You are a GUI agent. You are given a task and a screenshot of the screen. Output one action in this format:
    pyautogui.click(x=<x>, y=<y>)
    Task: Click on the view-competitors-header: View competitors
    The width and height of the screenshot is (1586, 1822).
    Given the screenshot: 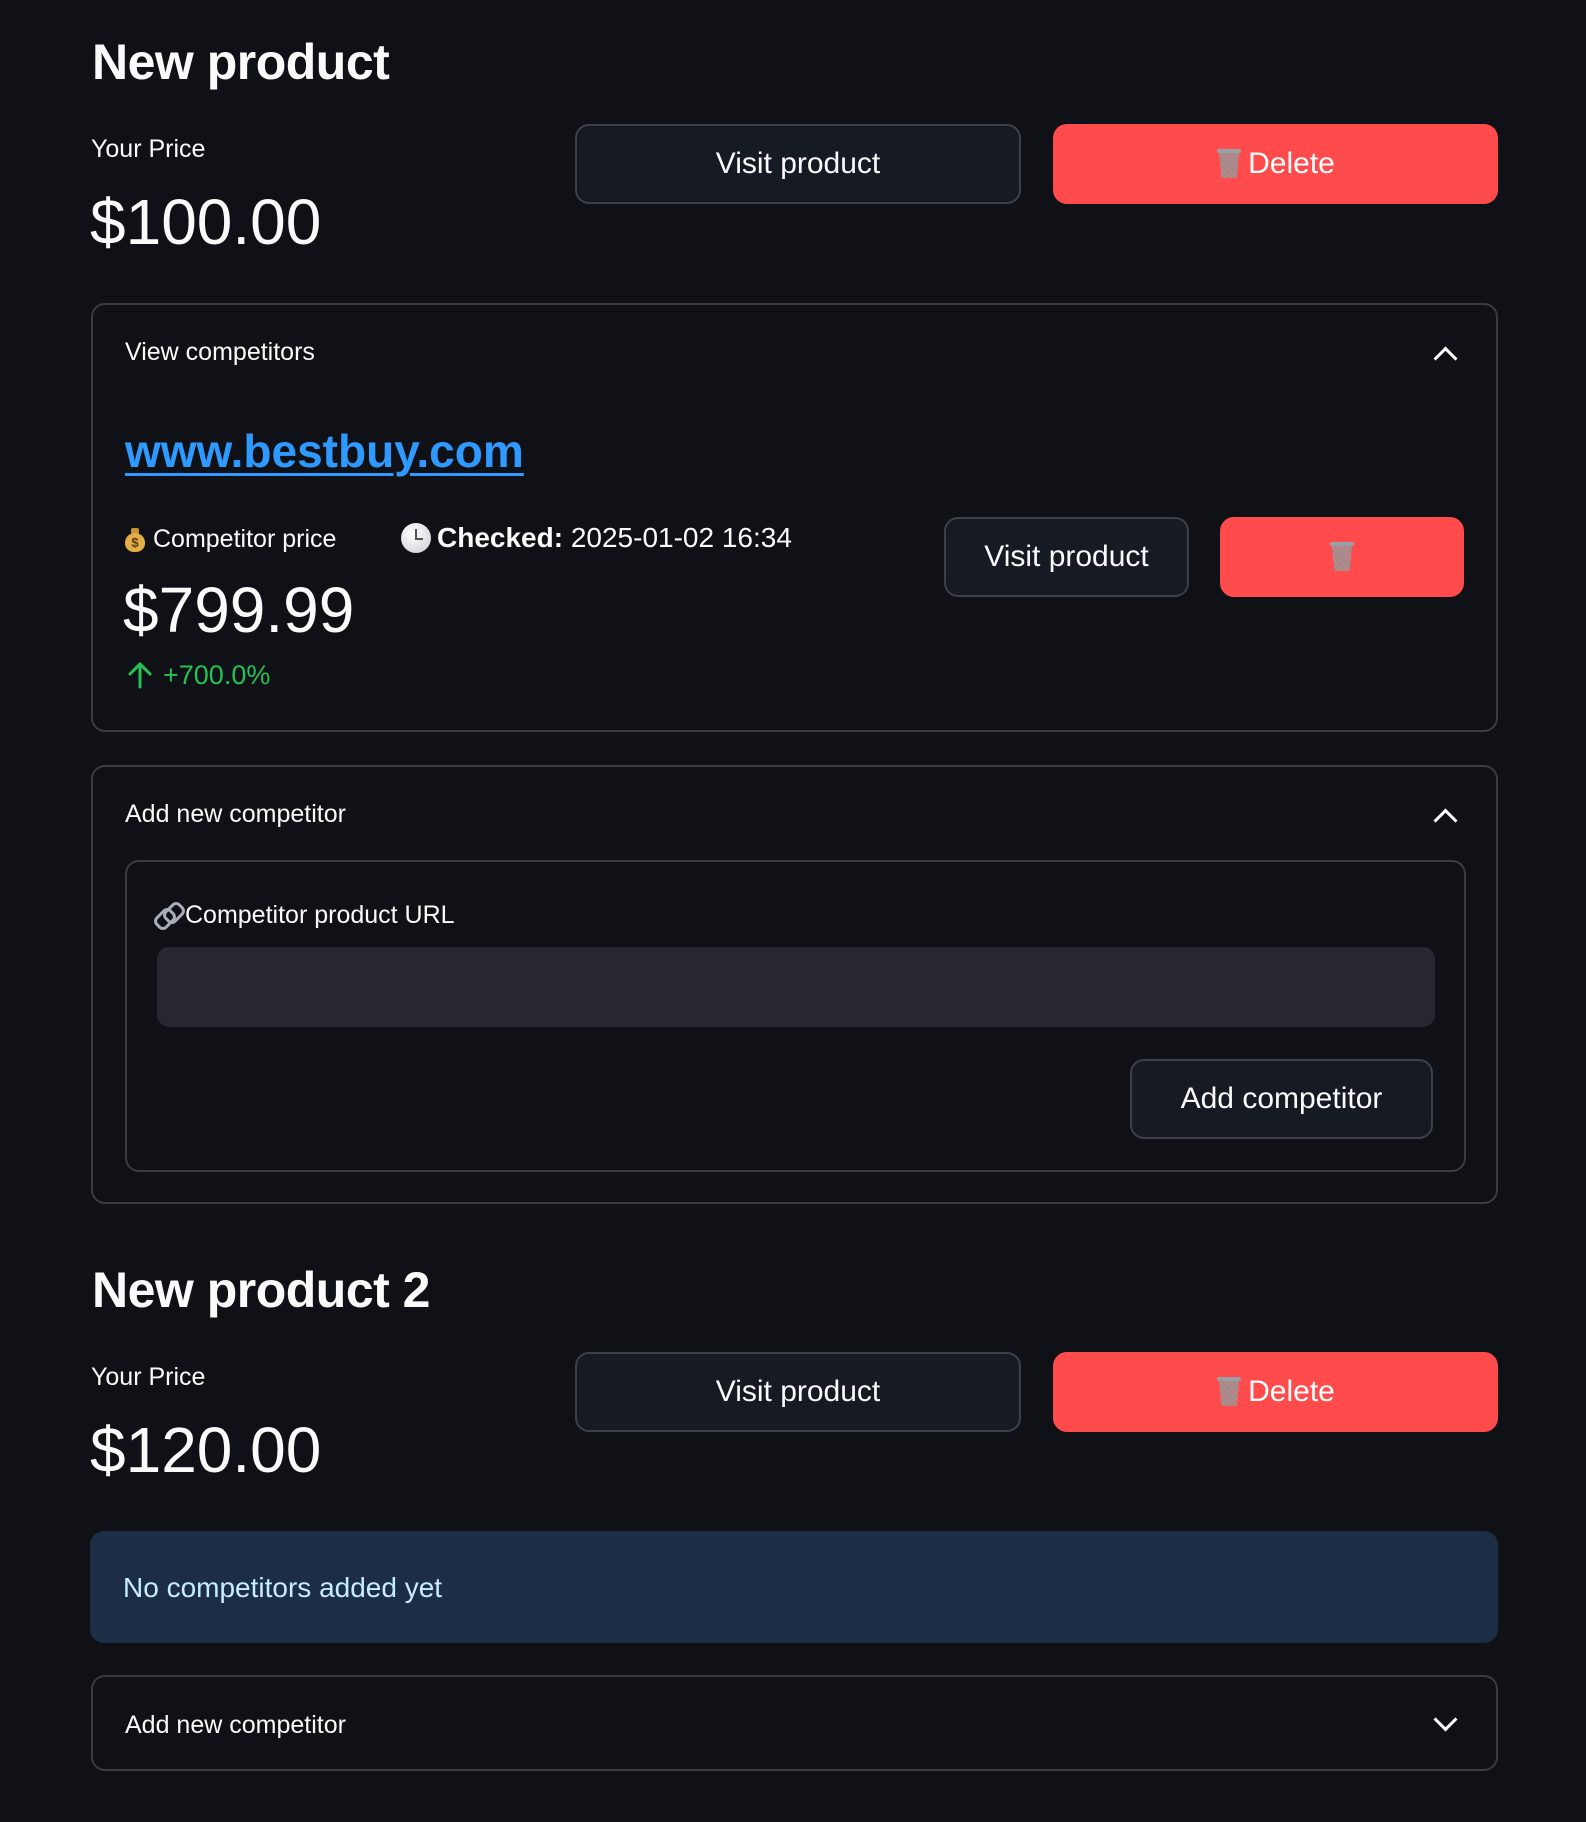 What is the action you would take?
    pyautogui.click(x=794, y=350)
    